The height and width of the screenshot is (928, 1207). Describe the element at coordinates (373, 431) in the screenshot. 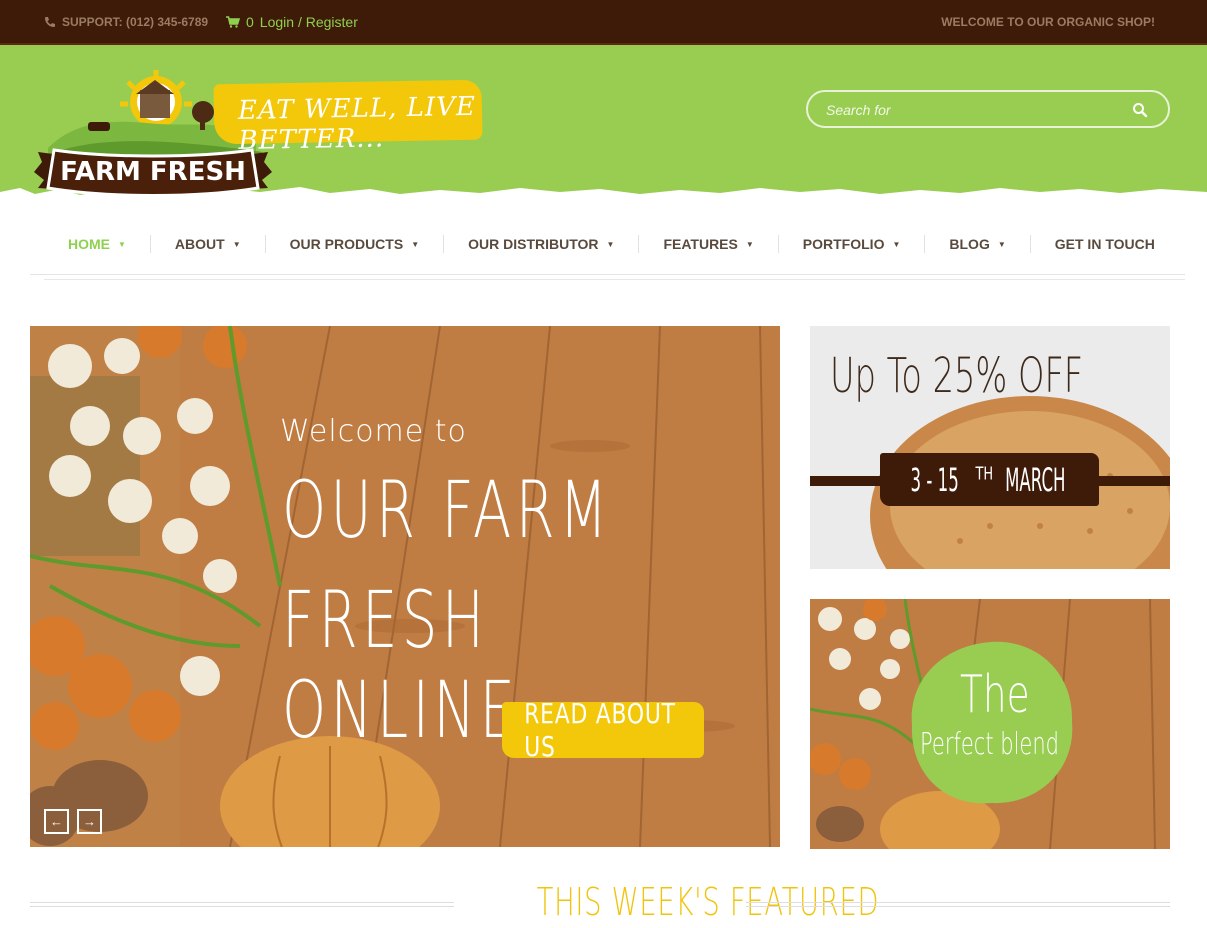

I see `hero-welcome-text: Welcome to` at that location.